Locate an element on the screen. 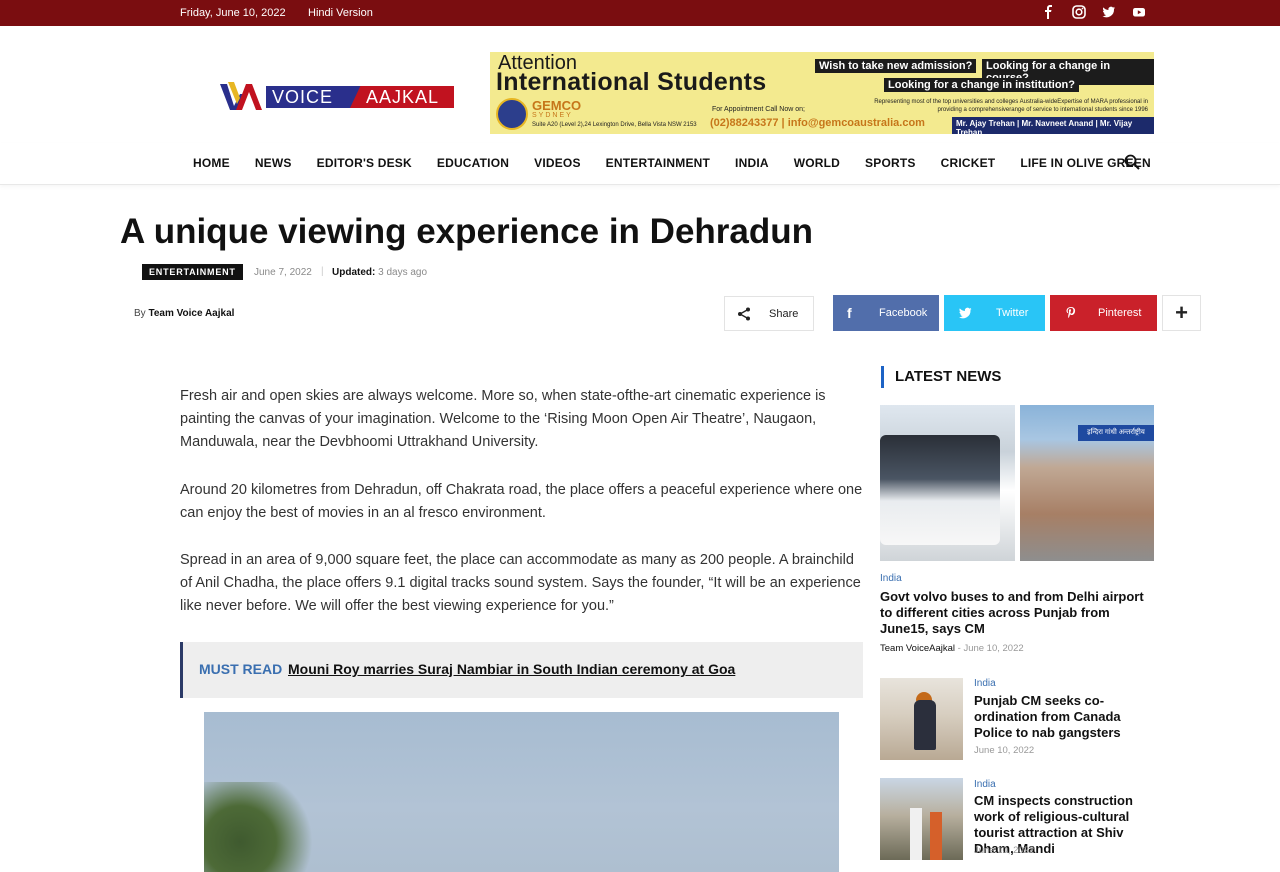 The height and width of the screenshot is (872, 1280). instagram-icon is located at coordinates (1079, 12).